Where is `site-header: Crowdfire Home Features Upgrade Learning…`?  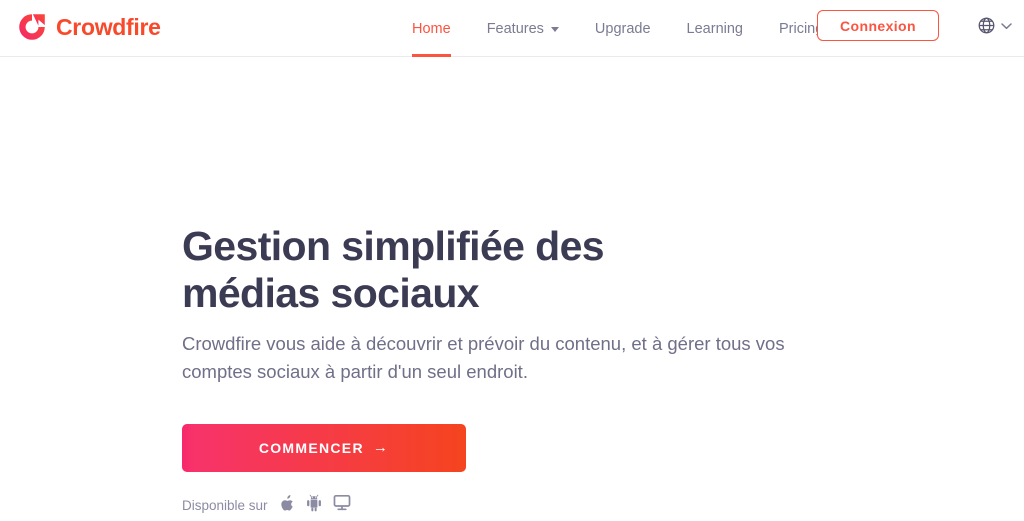 site-header: Crowdfire Home Features Upgrade Learning… is located at coordinates (512, 28).